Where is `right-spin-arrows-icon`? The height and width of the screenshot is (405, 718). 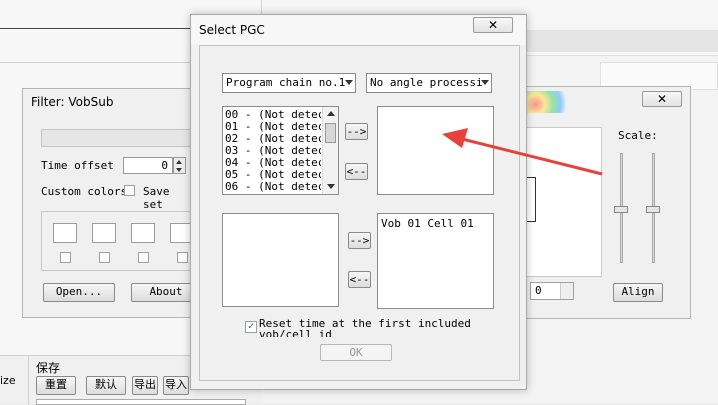 right-spin-arrows-icon is located at coordinates (566, 291).